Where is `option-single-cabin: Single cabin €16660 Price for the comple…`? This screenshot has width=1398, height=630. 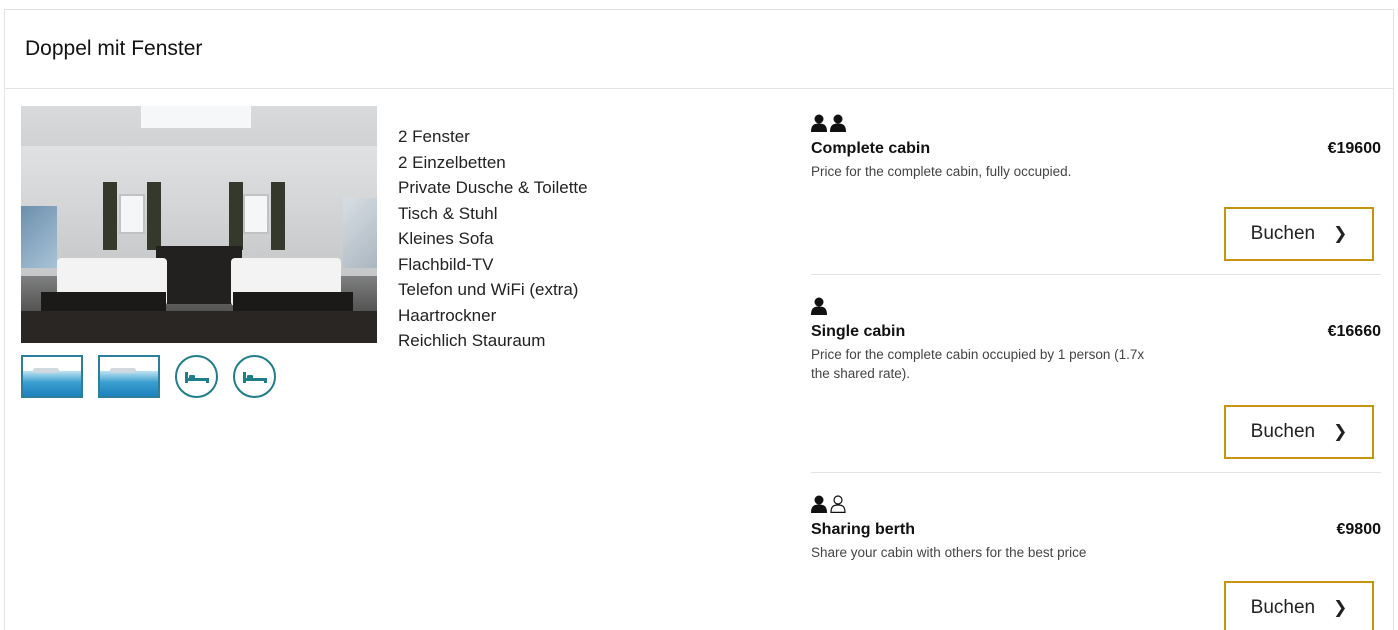
option-single-cabin: Single cabin €16660 Price for the comple… is located at coordinates (1096, 374).